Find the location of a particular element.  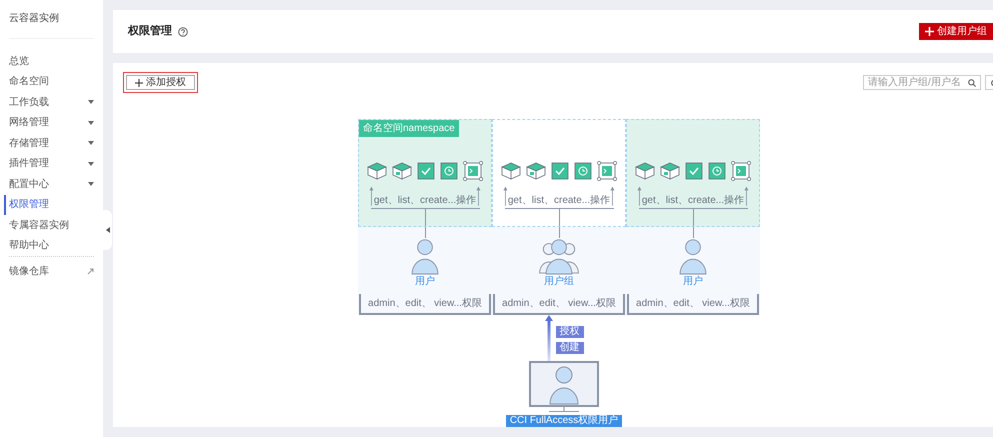

search-icon is located at coordinates (972, 82).